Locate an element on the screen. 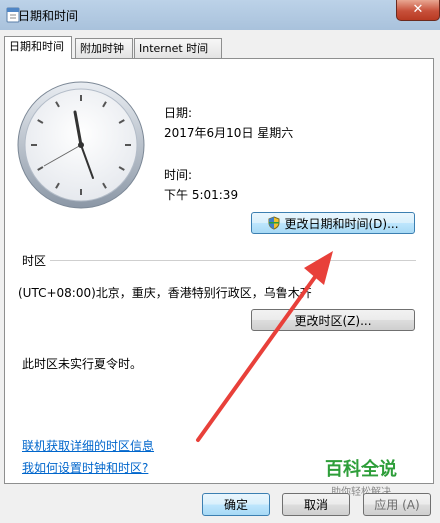 Image resolution: width=440 pixels, height=523 pixels. close-icon: ✕ is located at coordinates (418, 9).